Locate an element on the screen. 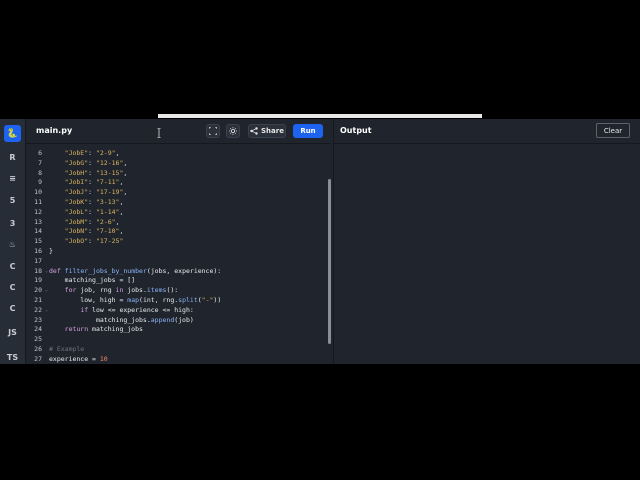 The image size is (640, 480). database-icon: ≡ is located at coordinates (12, 178).